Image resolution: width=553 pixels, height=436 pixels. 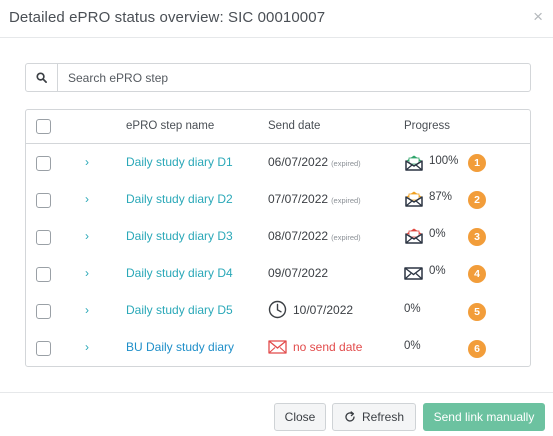 What do you see at coordinates (427, 126) in the screenshot?
I see `column-header-progress: Progress` at bounding box center [427, 126].